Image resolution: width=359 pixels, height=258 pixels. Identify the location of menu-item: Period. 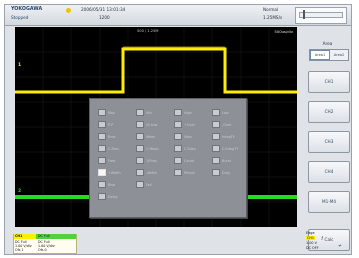
(184, 172).